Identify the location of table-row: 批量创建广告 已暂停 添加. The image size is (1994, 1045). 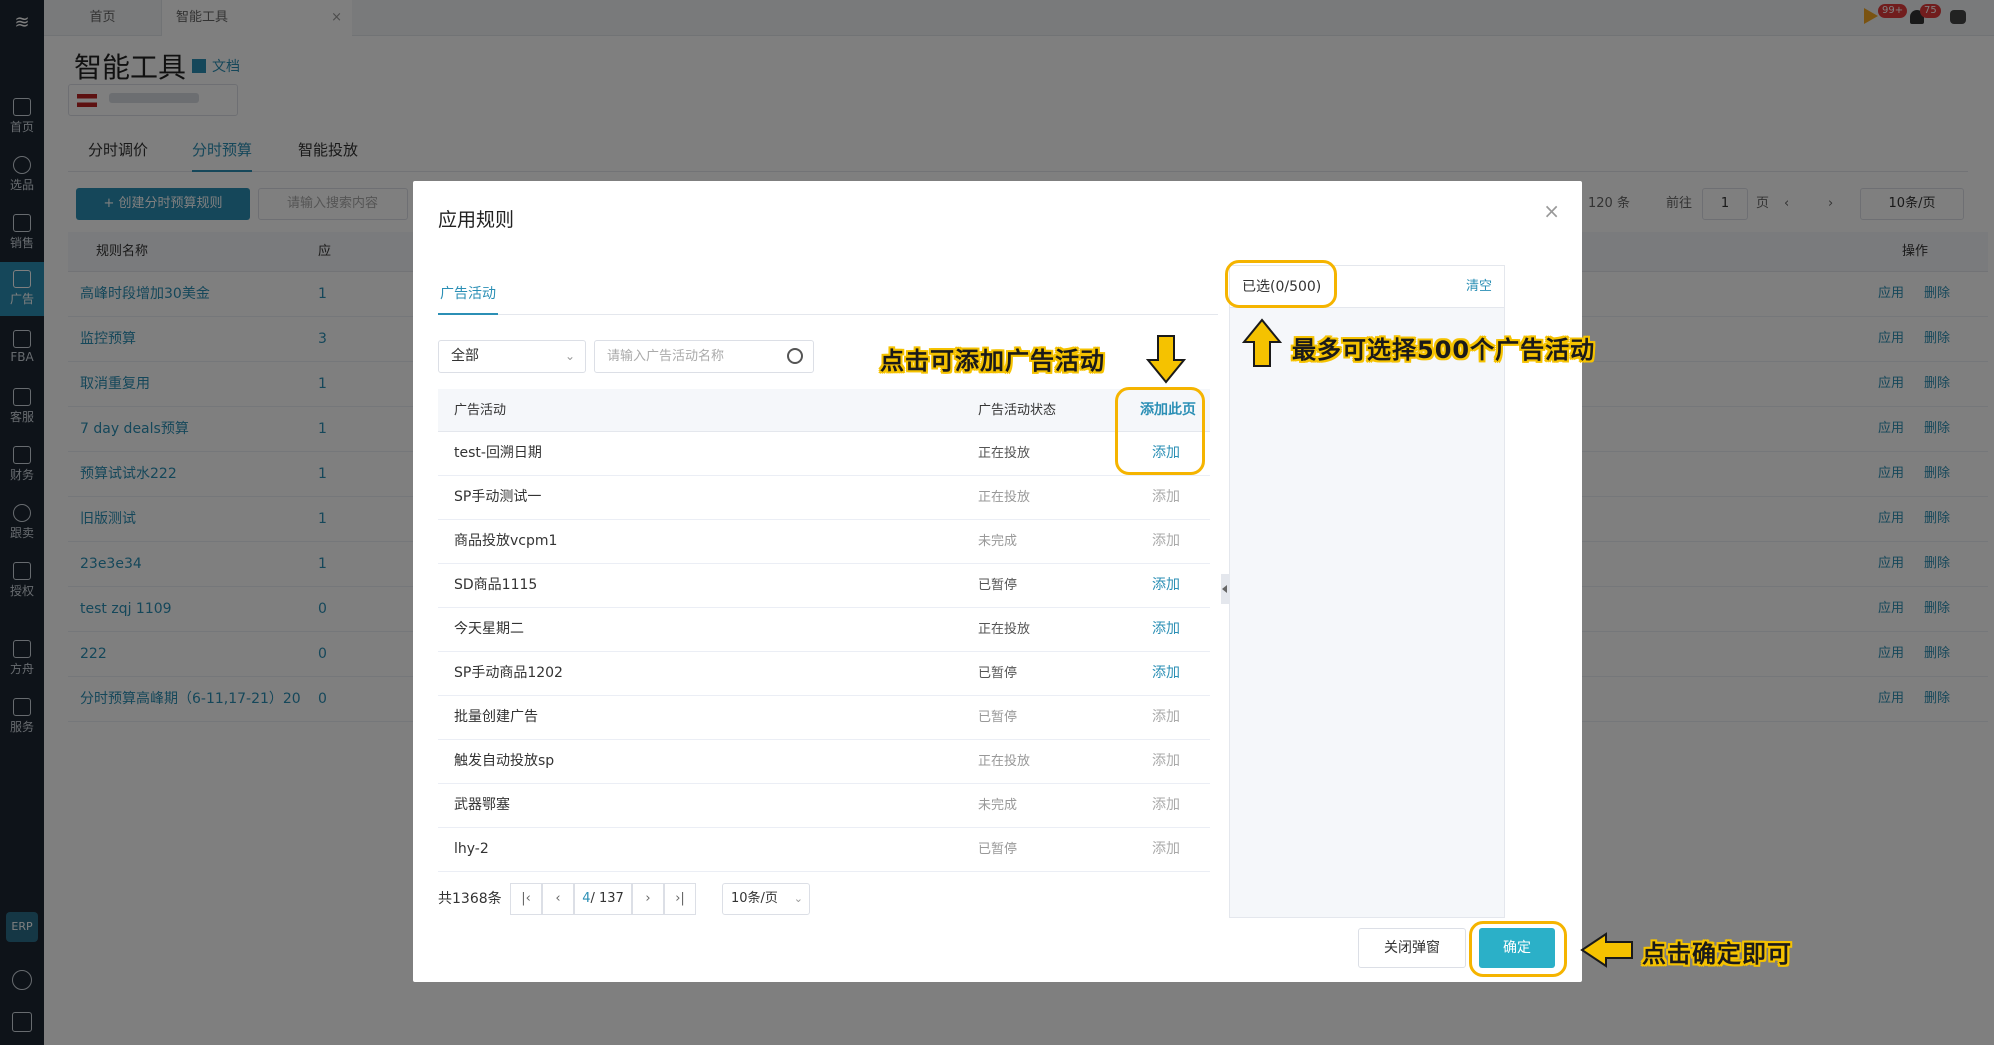
(824, 718).